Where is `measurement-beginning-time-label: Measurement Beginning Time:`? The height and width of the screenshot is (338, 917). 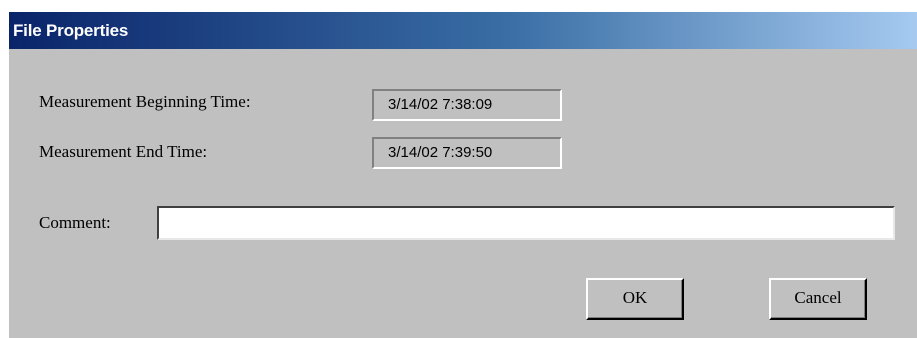
measurement-beginning-time-label: Measurement Beginning Time: is located at coordinates (145, 101).